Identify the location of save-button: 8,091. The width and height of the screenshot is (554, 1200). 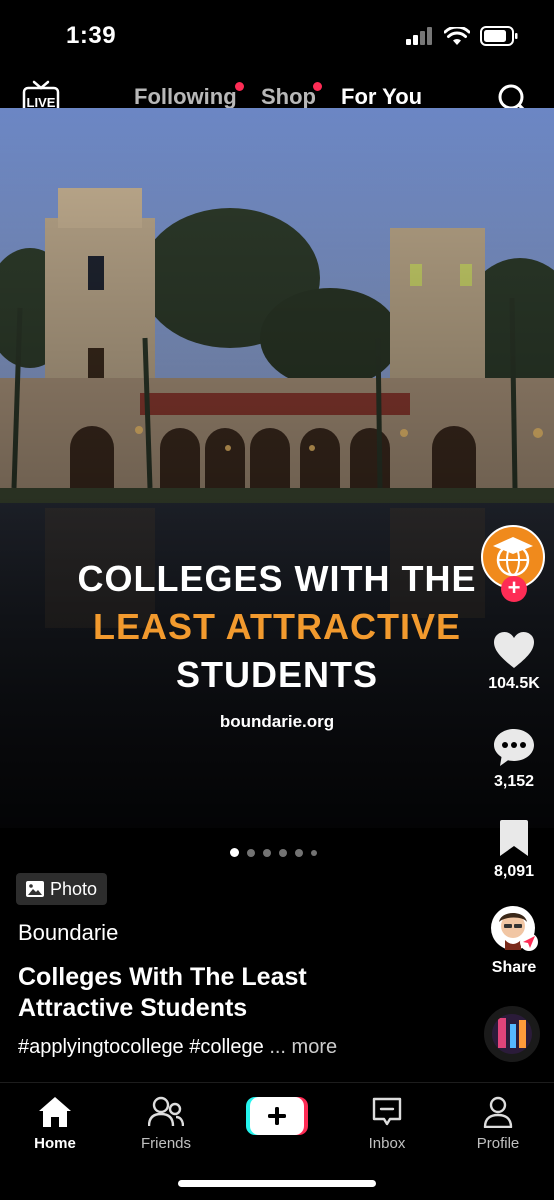
(514, 849).